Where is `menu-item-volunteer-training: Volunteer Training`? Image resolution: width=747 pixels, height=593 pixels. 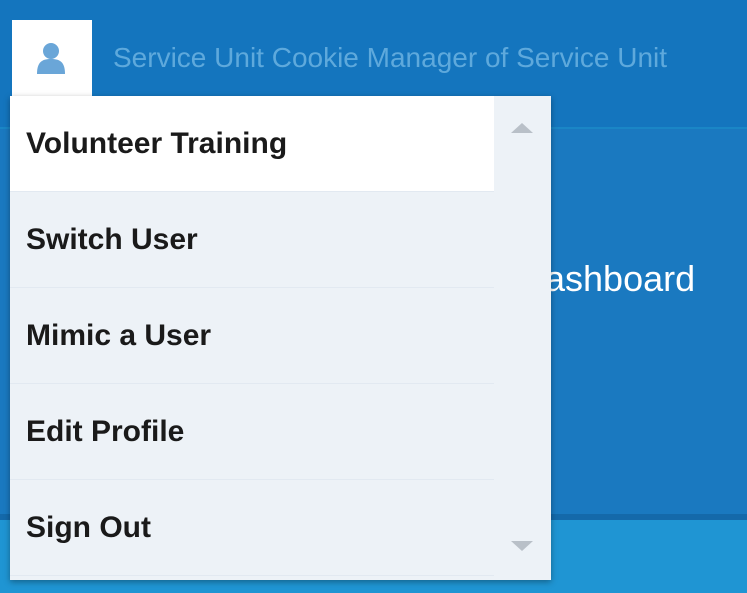
menu-item-volunteer-training: Volunteer Training is located at coordinates (252, 144).